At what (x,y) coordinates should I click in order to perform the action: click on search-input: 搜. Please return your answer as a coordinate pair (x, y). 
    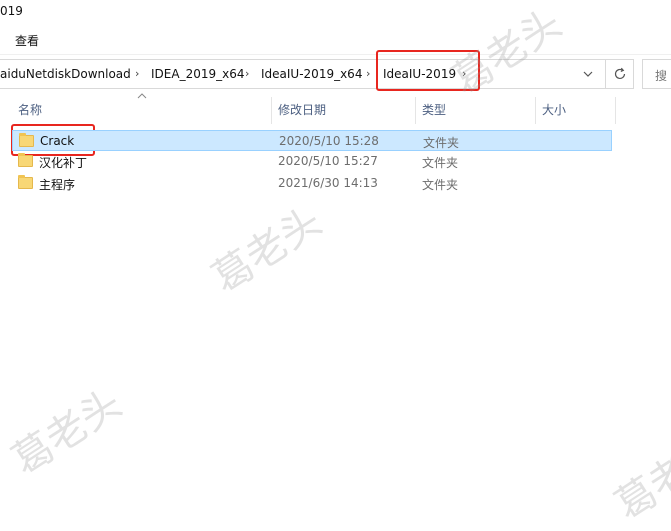
    Looking at the image, I should click on (656, 74).